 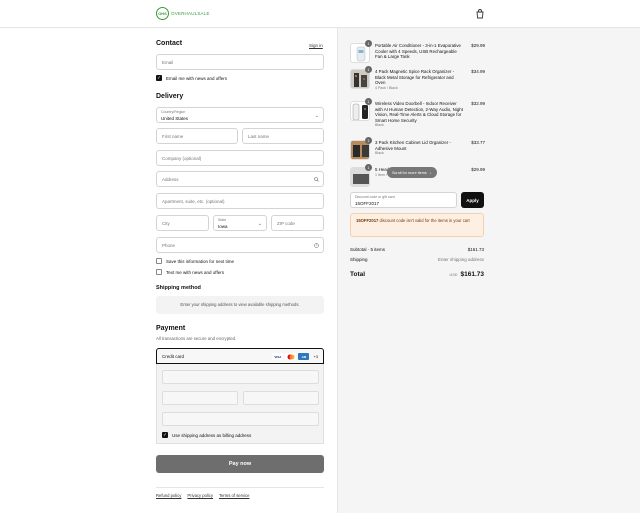 I want to click on scroll-more-button: Scroll for more items ↓, so click(x=412, y=172).